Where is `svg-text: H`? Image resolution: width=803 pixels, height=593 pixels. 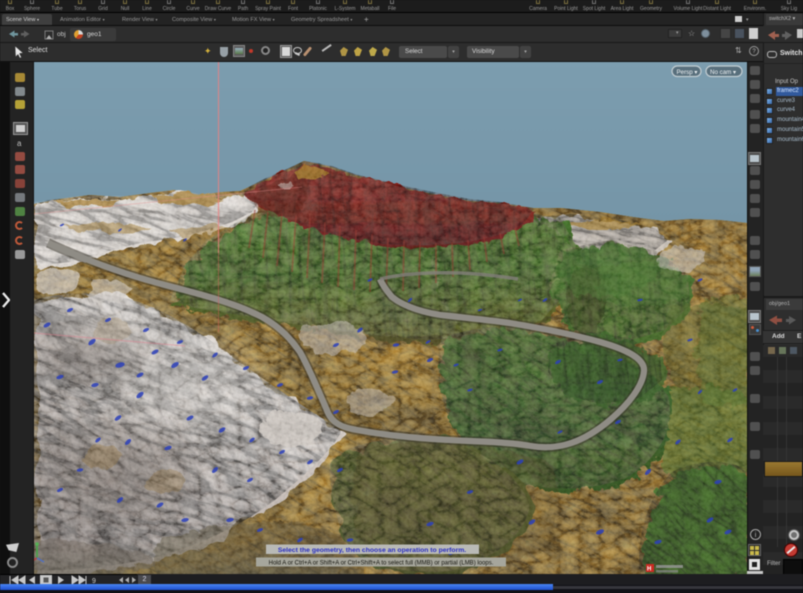 svg-text: H is located at coordinates (649, 570).